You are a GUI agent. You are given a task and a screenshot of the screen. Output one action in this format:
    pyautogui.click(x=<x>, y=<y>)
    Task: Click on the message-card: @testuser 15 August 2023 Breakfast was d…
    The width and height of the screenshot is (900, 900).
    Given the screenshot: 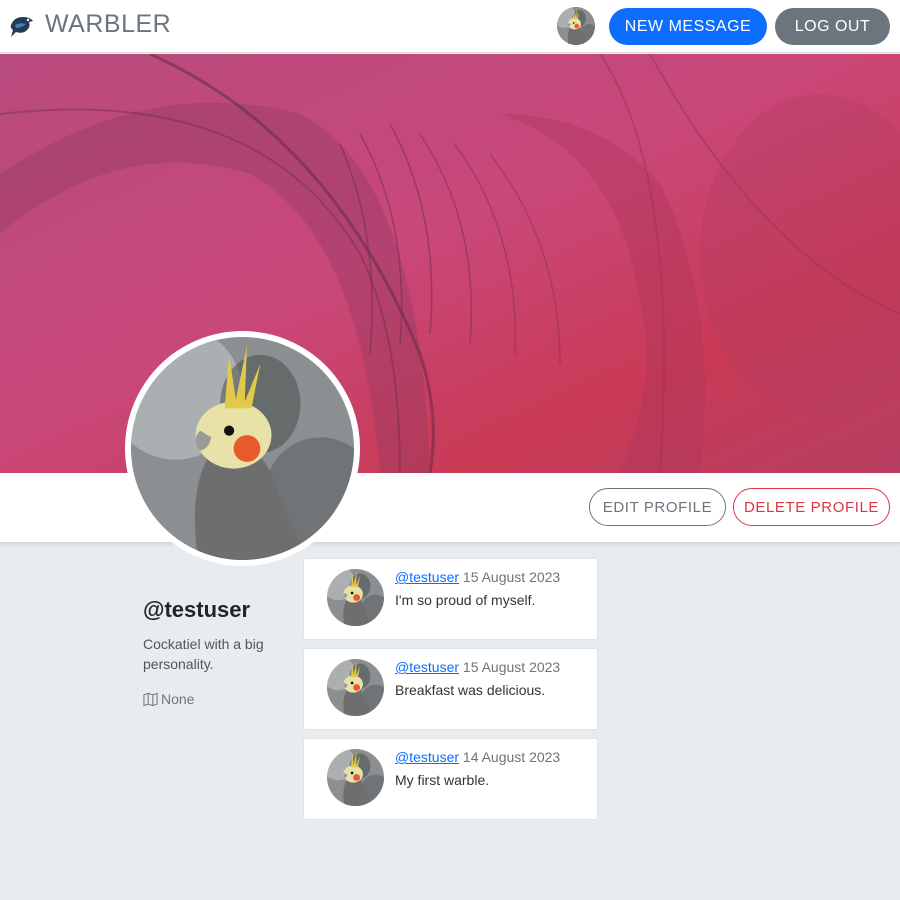 What is the action you would take?
    pyautogui.click(x=450, y=689)
    